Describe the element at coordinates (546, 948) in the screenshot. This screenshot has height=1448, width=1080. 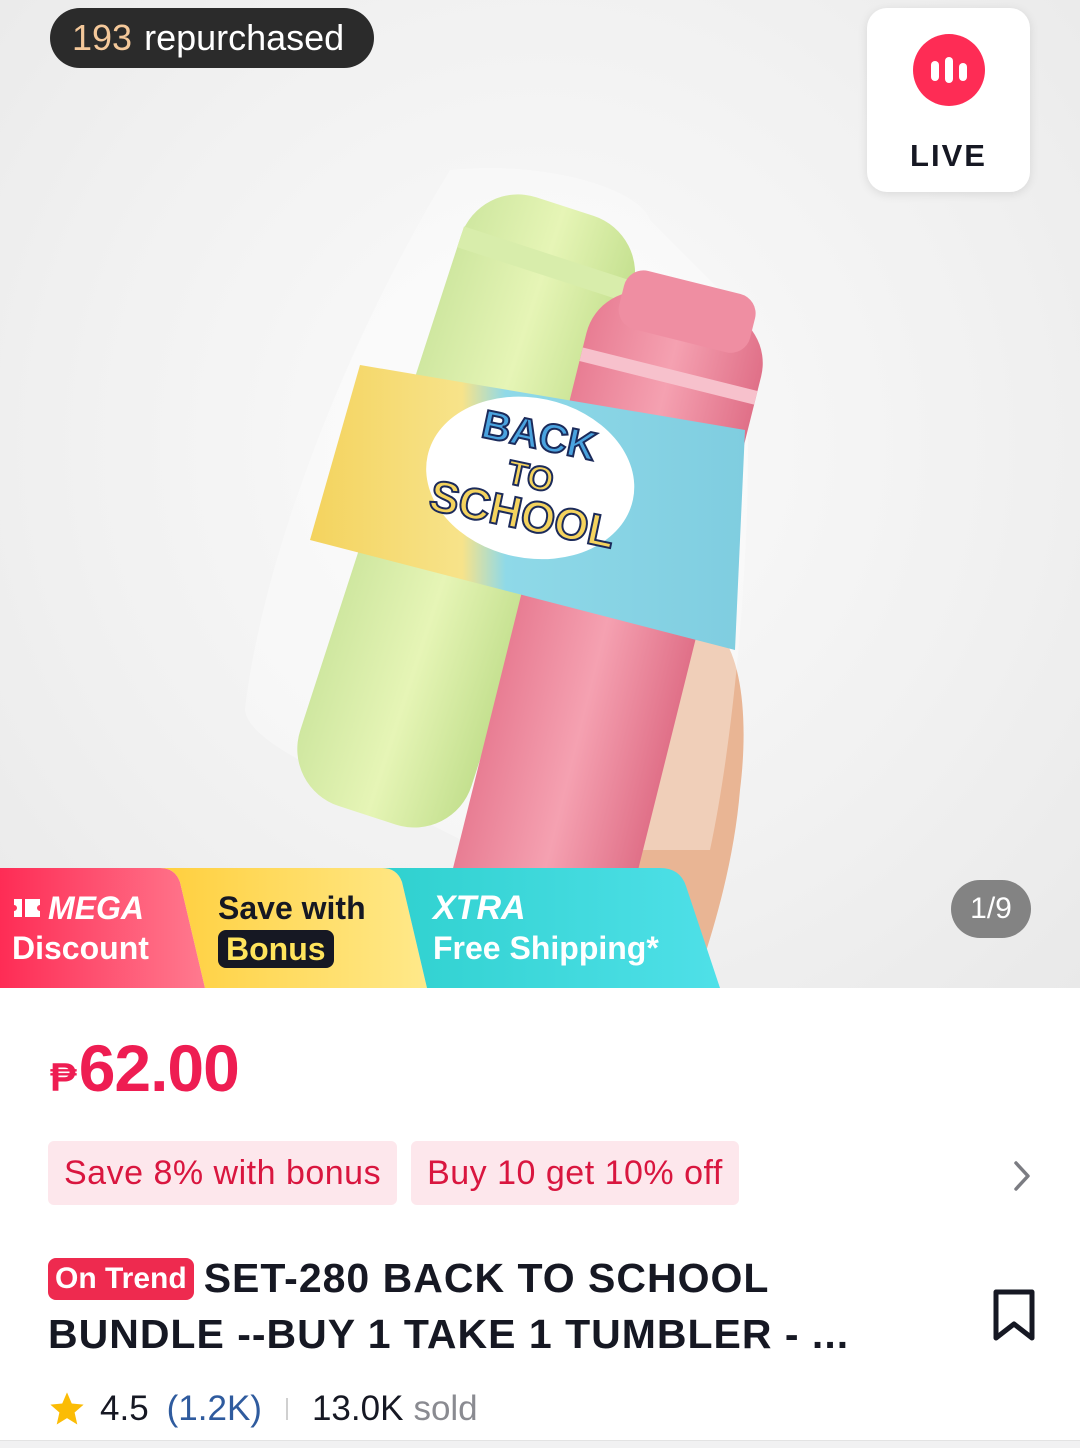
I see `xtra-line-2: Free Shipping*` at that location.